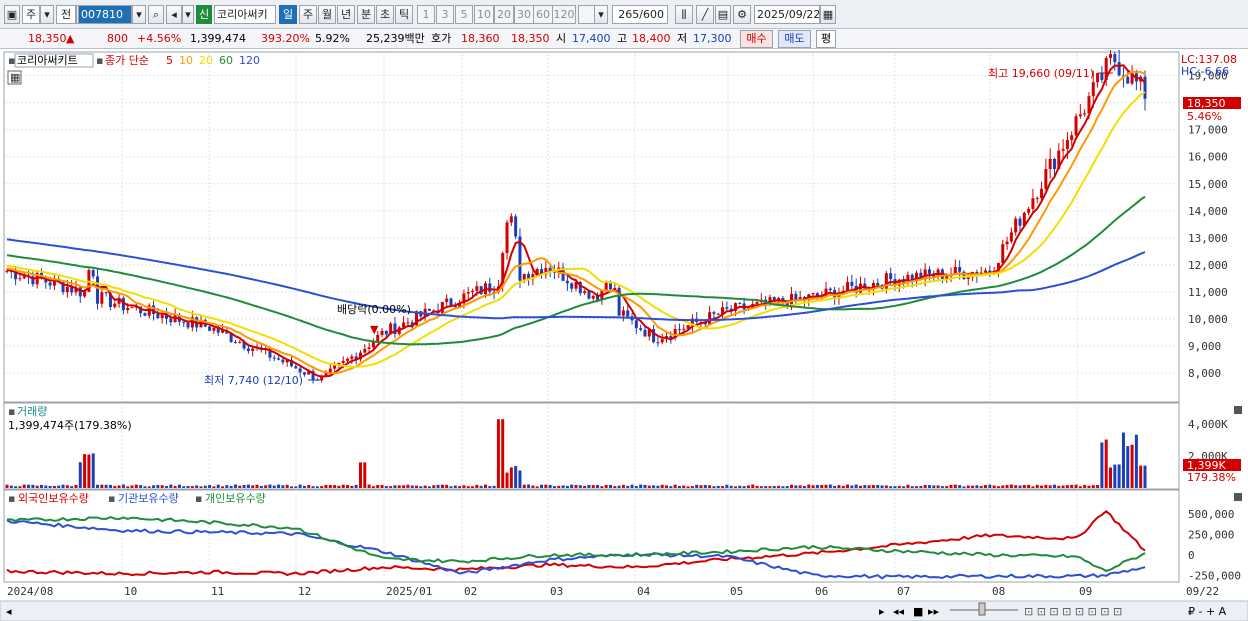 The width and height of the screenshot is (1248, 621). Describe the element at coordinates (826, 39) in the screenshot. I see `avg-button: 평` at that location.